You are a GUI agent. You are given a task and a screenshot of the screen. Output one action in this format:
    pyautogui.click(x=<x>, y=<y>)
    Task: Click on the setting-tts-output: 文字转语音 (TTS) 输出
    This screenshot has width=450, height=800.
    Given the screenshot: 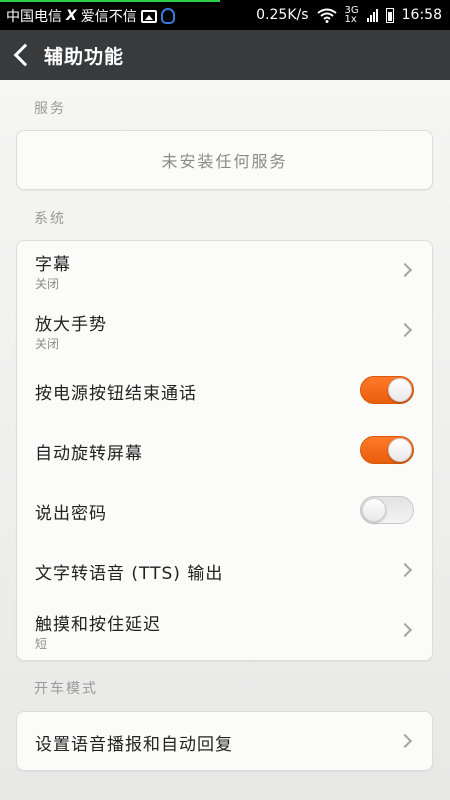 What is the action you would take?
    pyautogui.click(x=224, y=571)
    